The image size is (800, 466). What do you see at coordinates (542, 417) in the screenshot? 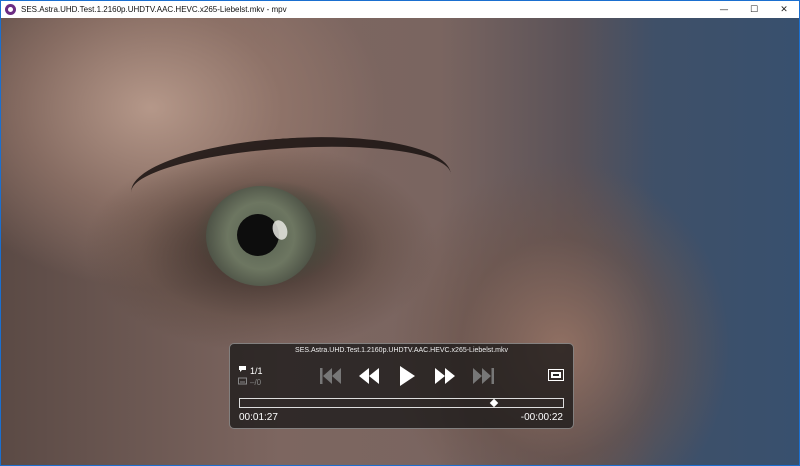
I see `time-remaining: -00:00:22` at bounding box center [542, 417].